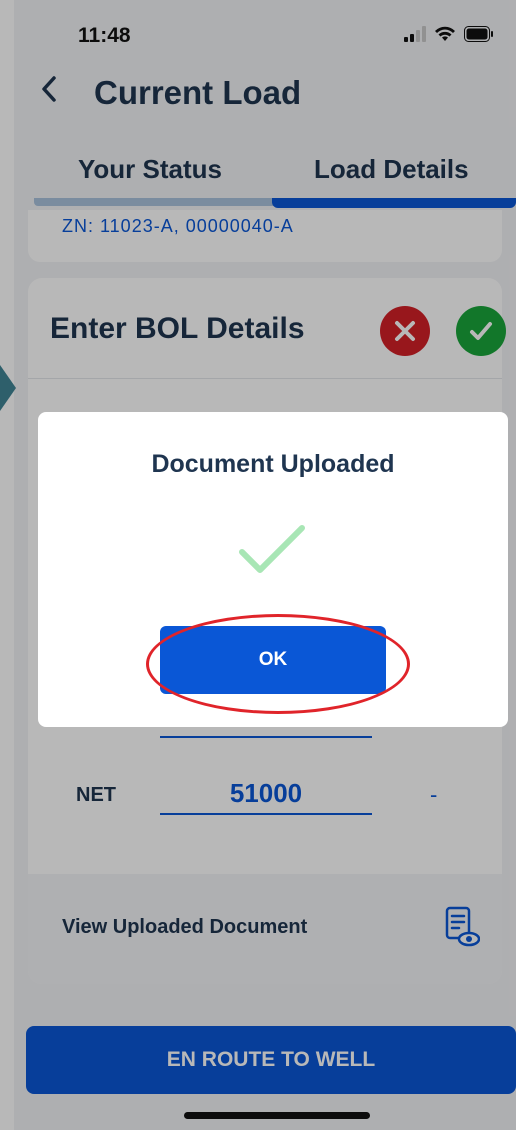 Image resolution: width=516 pixels, height=1130 pixels. I want to click on annotation-circle, so click(278, 664).